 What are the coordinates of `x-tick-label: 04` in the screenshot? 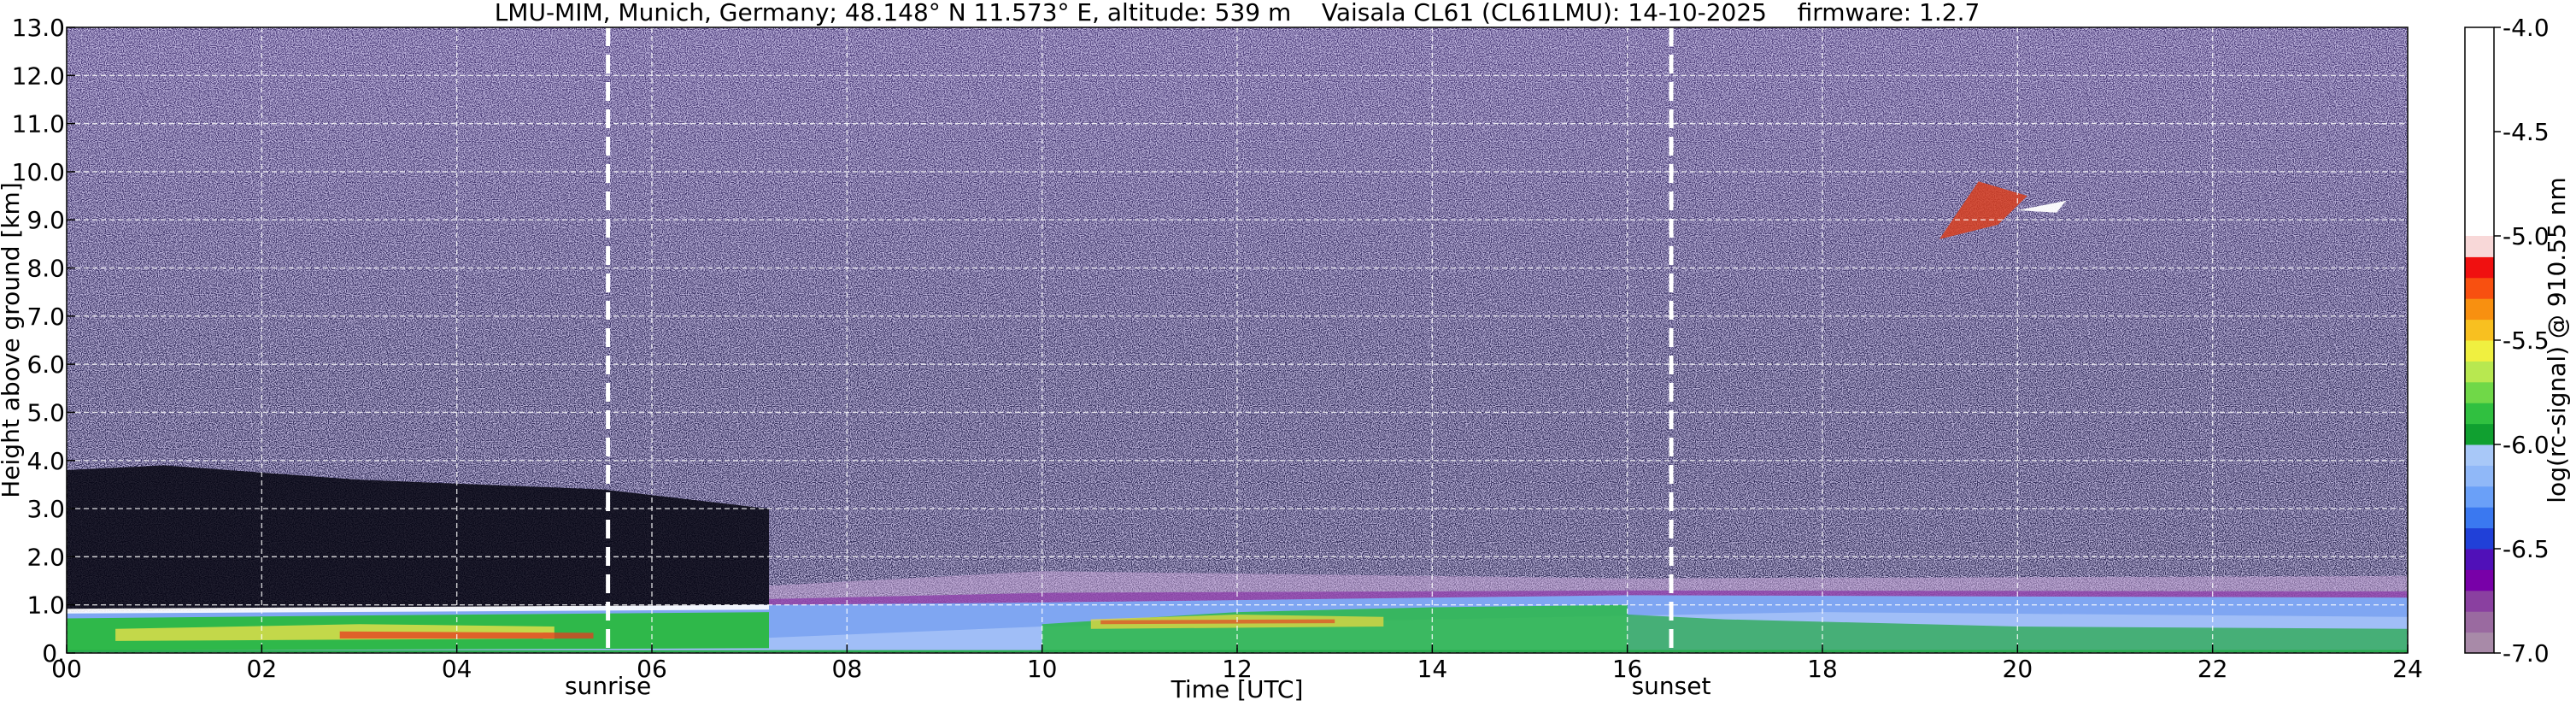 It's located at (457, 669).